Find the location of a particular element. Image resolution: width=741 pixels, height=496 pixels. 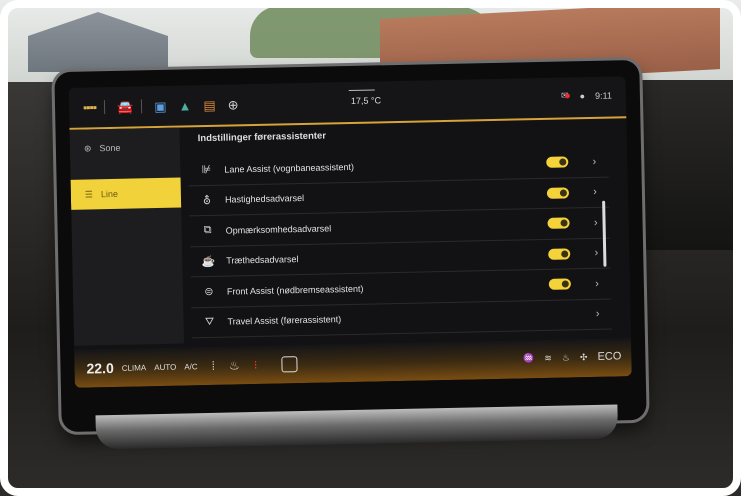

front-defrost-icon: ≋ is located at coordinates (548, 357).